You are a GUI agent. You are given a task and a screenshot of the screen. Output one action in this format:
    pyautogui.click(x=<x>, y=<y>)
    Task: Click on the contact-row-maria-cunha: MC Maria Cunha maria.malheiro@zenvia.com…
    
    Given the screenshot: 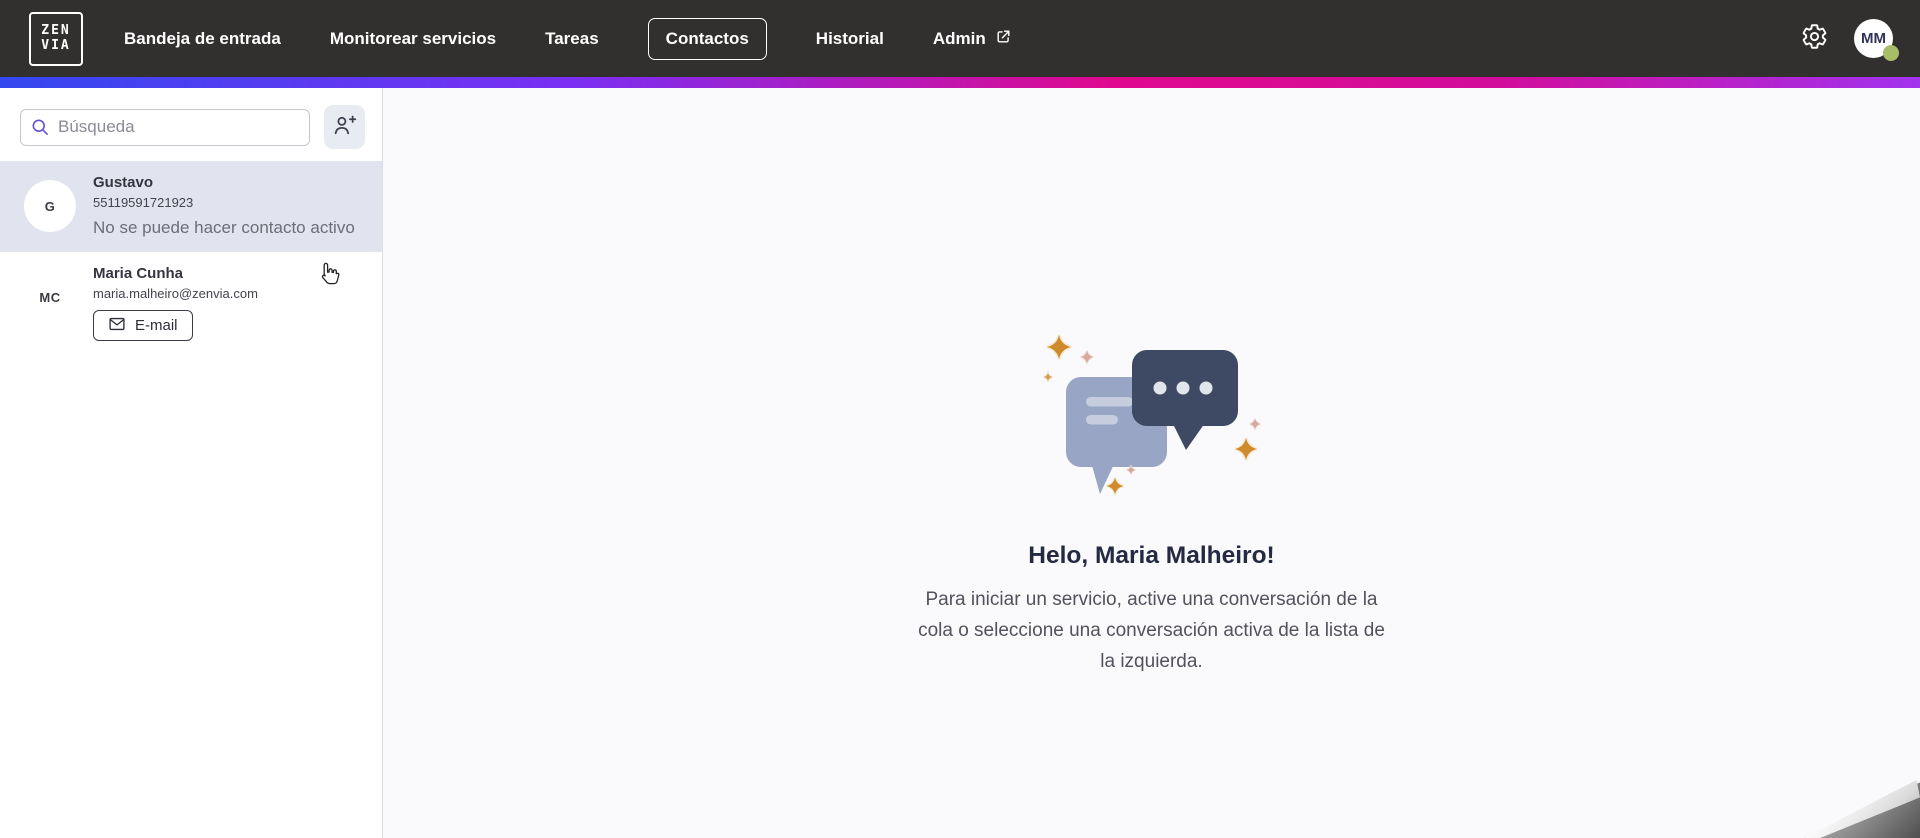 What is the action you would take?
    pyautogui.click(x=191, y=299)
    